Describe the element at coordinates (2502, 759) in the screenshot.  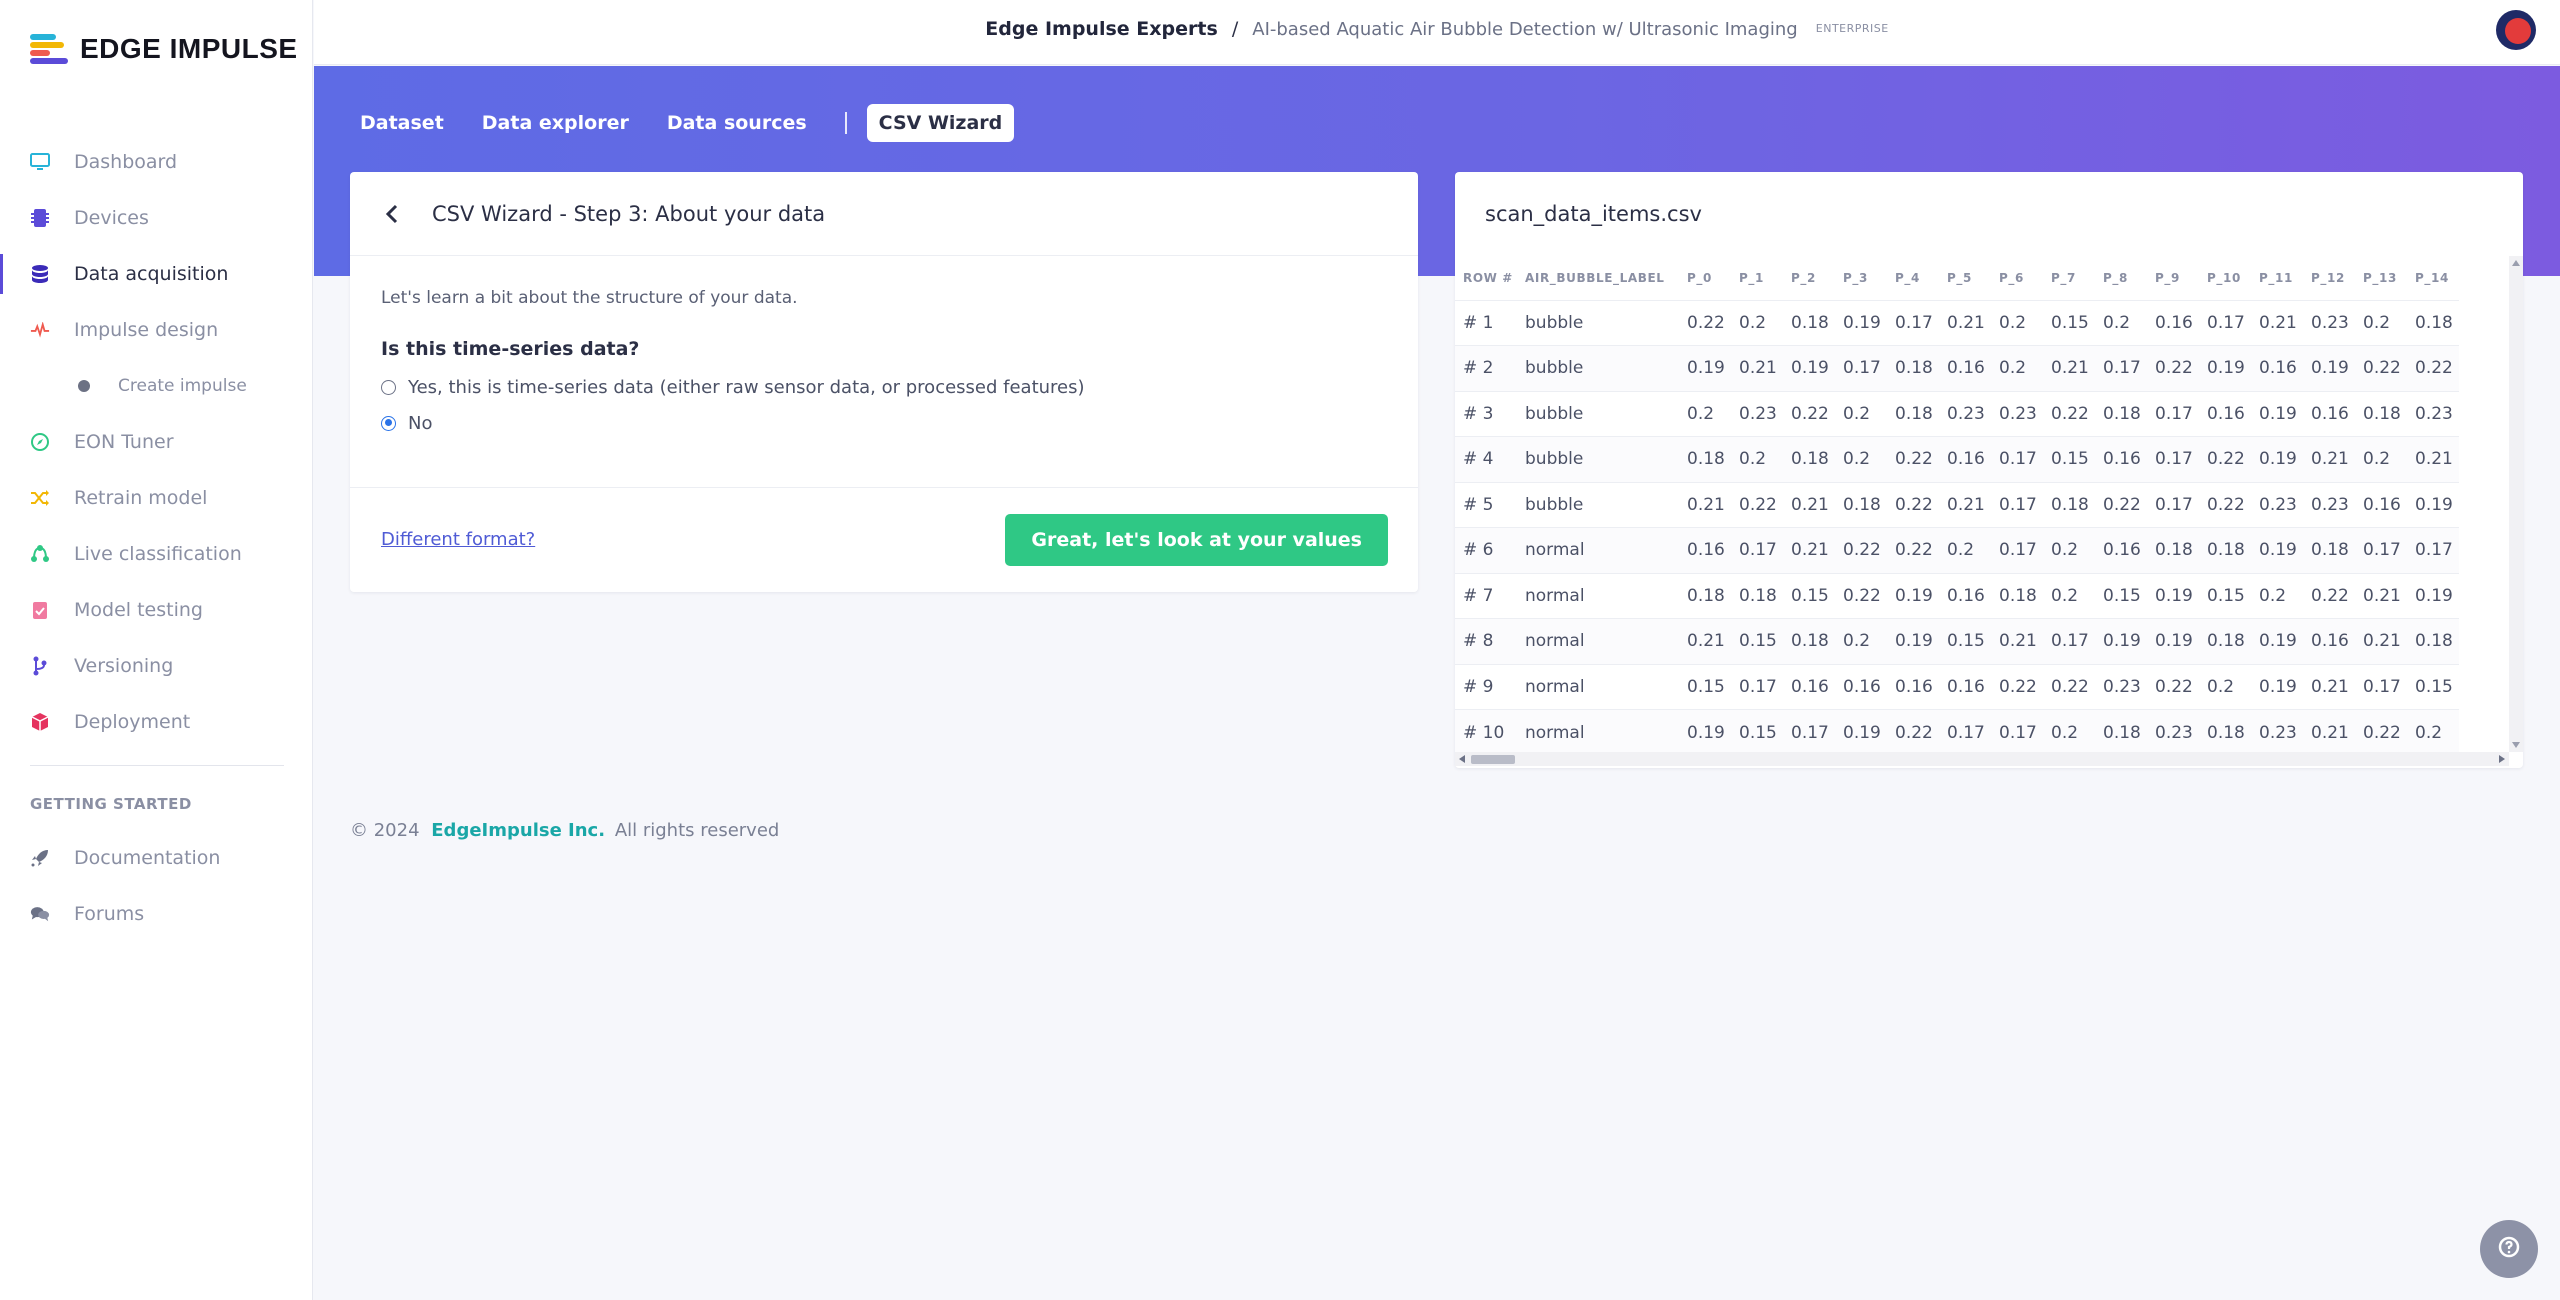
I see `scroll-right-icon` at that location.